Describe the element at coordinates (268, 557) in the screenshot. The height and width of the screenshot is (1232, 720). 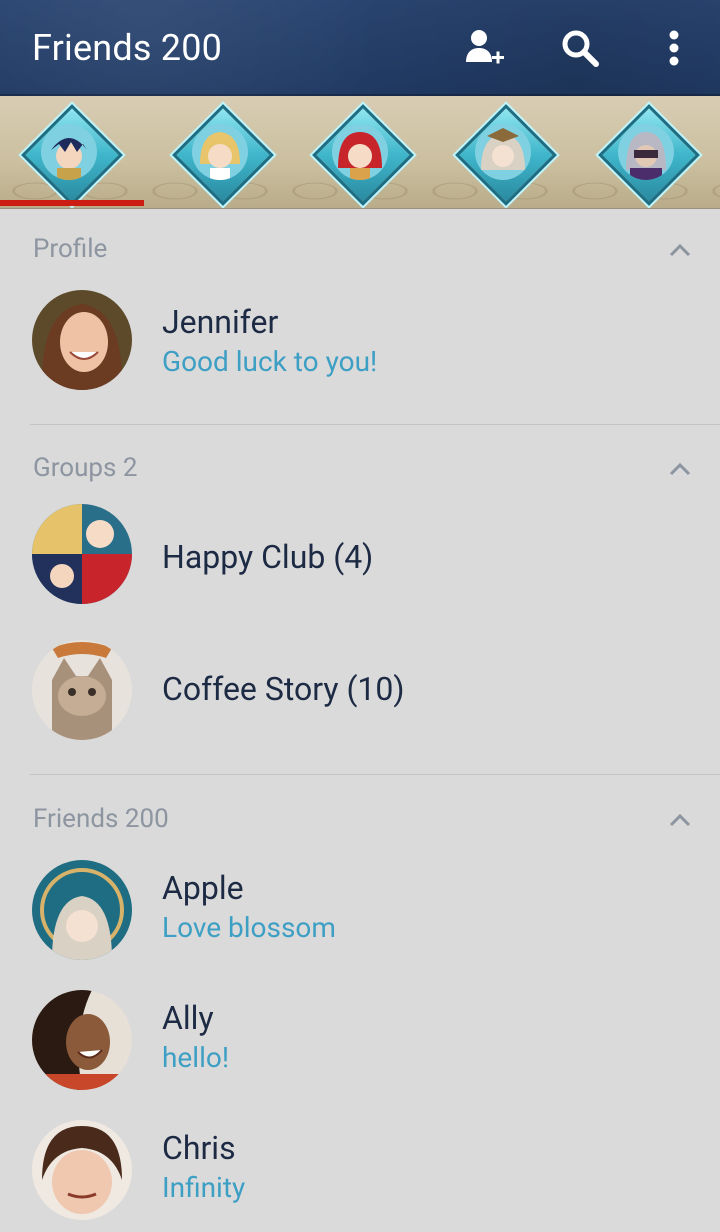
I see `group-name: Happy Club (4)` at that location.